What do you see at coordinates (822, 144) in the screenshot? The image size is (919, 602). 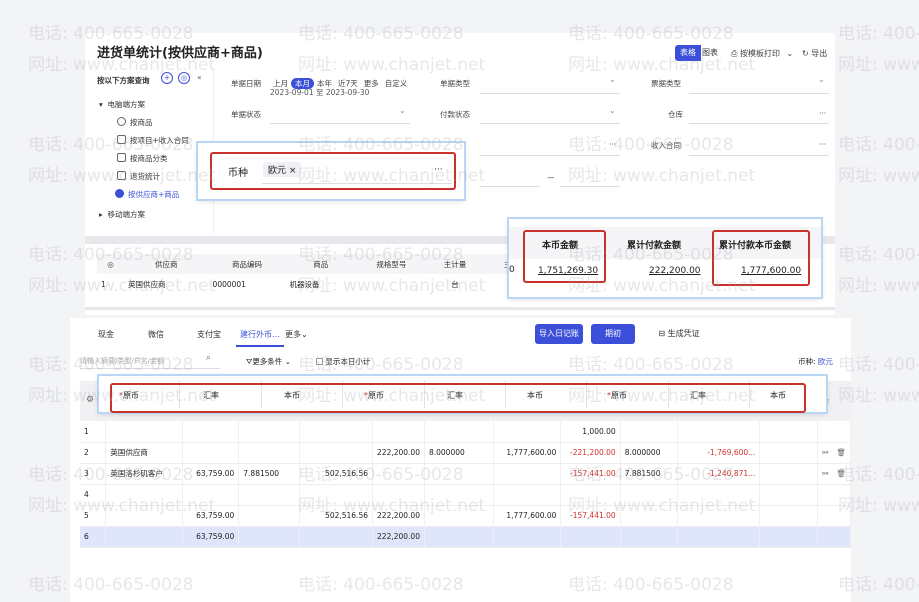 I see `income-contract-more: ···` at bounding box center [822, 144].